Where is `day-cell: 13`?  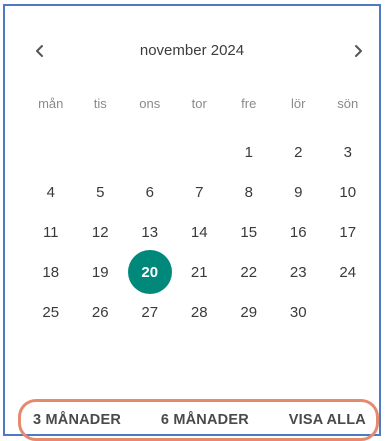 day-cell: 13 is located at coordinates (150, 232).